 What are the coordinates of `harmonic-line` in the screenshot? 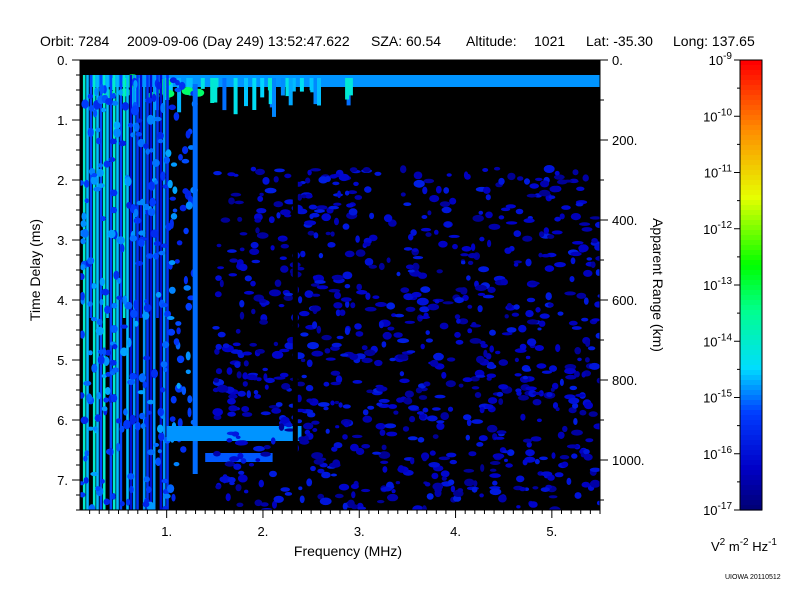 It's located at (127, 292).